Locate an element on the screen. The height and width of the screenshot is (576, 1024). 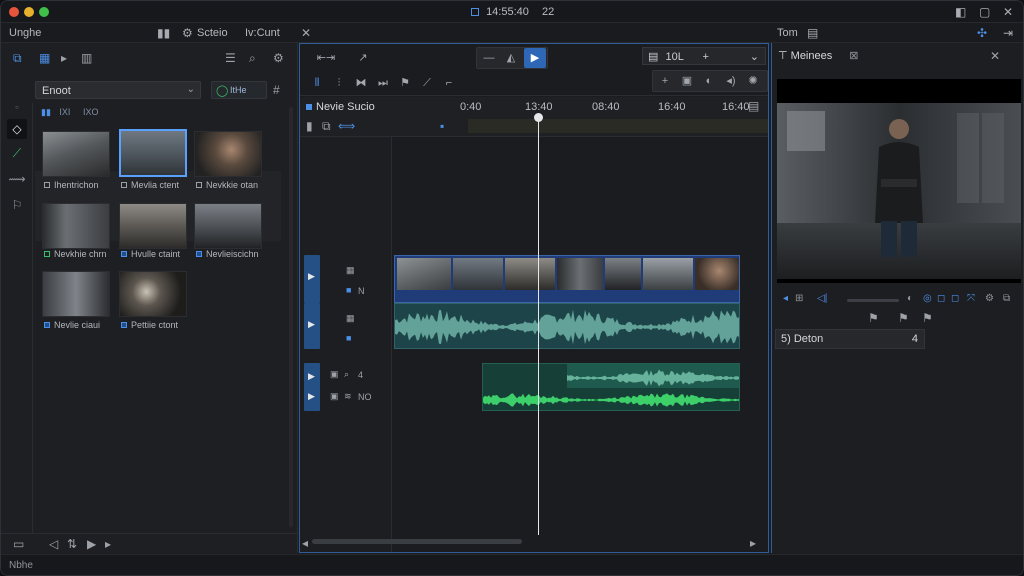
volume-icon: ◁| is located at coordinates (822, 298).